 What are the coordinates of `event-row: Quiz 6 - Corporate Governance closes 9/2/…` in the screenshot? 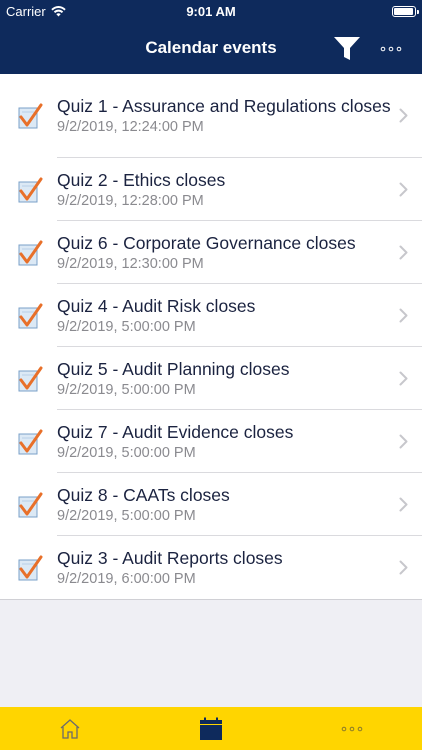 It's located at (211, 252).